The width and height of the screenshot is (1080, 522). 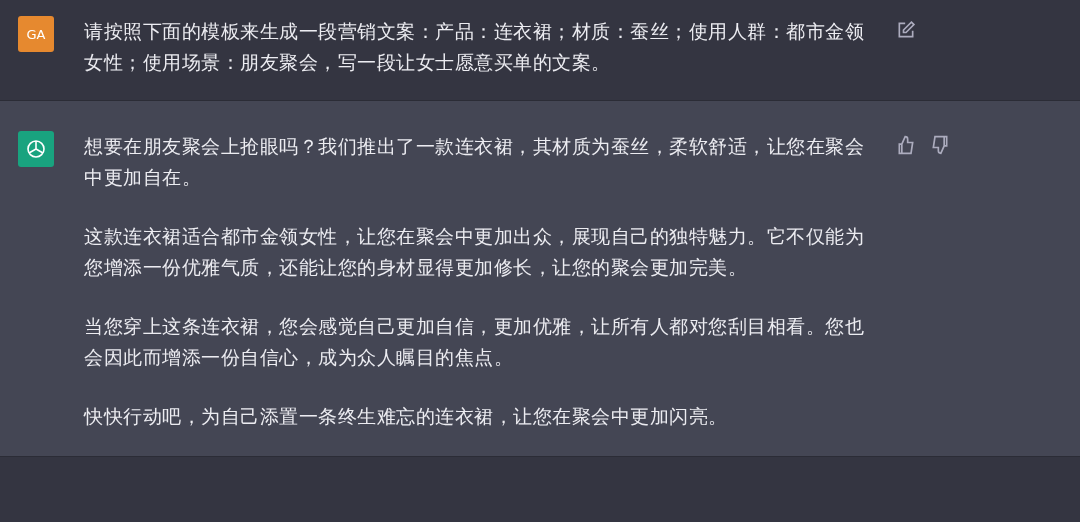 I want to click on thumbs-down-icon, so click(x=940, y=145).